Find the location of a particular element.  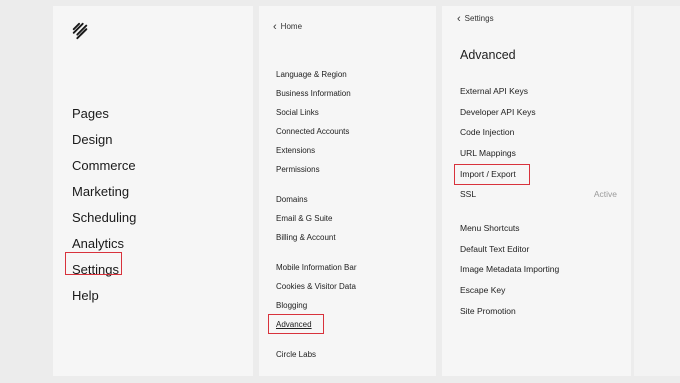

settings-item-email-gsuite: Email & G Suite is located at coordinates (306, 218).